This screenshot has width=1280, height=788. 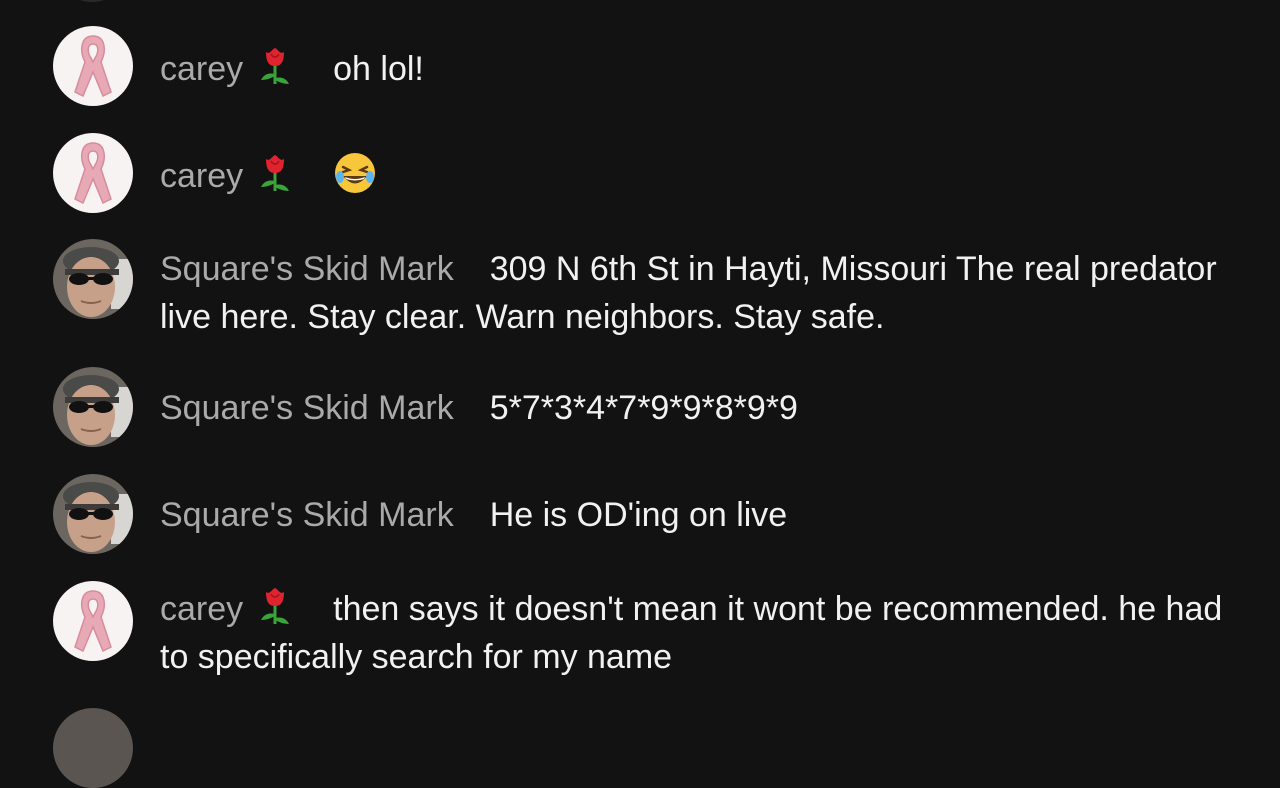 What do you see at coordinates (638, 515) in the screenshot?
I see `message-text: He is OD'ing on live` at bounding box center [638, 515].